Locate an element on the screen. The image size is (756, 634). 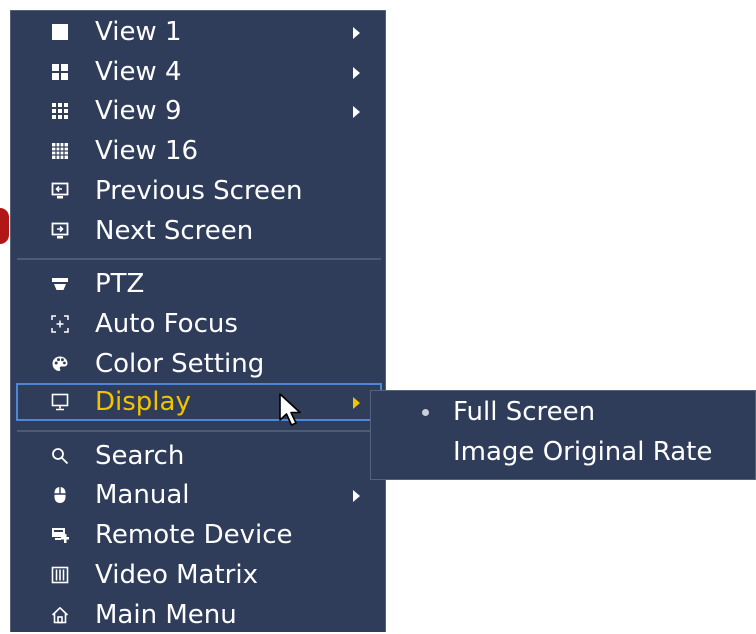
nine-view-icon is located at coordinates (60, 111).